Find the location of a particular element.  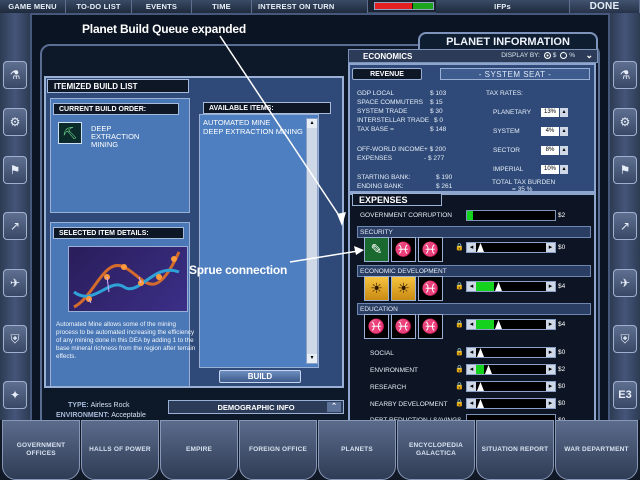

annotation-arrows is located at coordinates (291, 149).